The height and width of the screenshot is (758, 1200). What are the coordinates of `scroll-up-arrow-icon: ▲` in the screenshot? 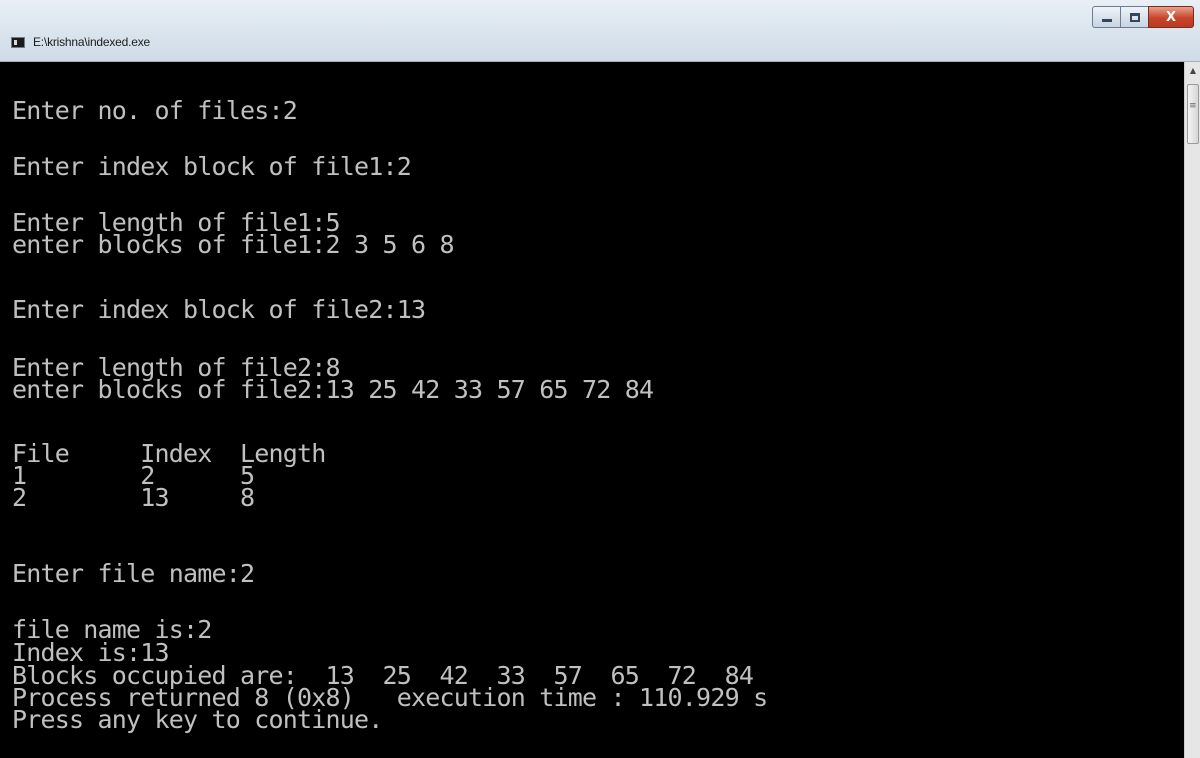 It's located at (1192, 70).